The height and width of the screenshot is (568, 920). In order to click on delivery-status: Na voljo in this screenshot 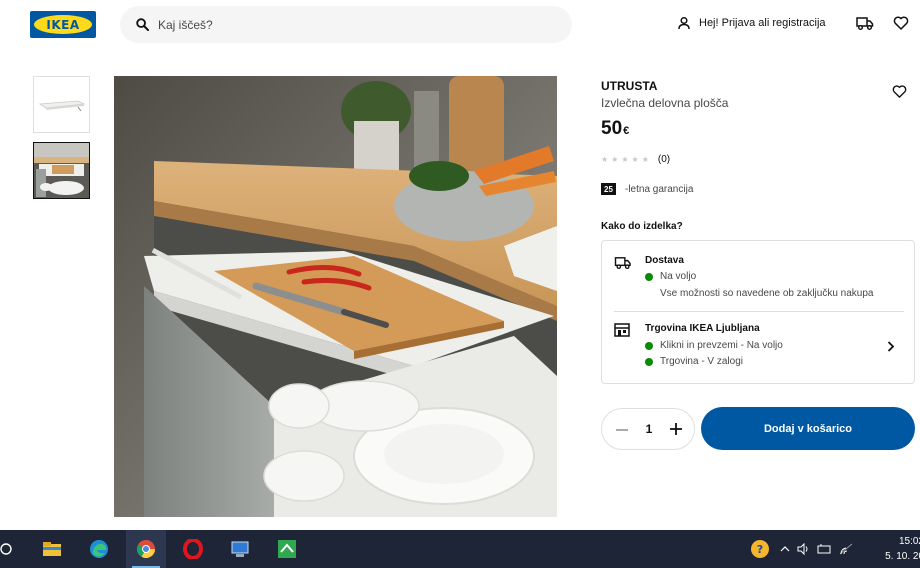, I will do `click(670, 276)`.